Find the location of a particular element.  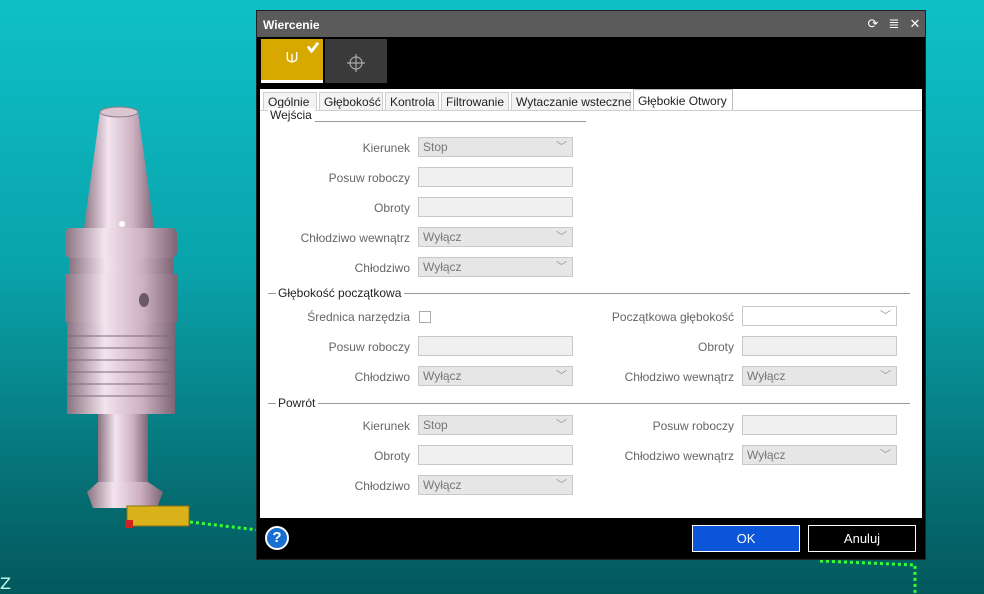

input-obroty-wejscia is located at coordinates (495, 207).